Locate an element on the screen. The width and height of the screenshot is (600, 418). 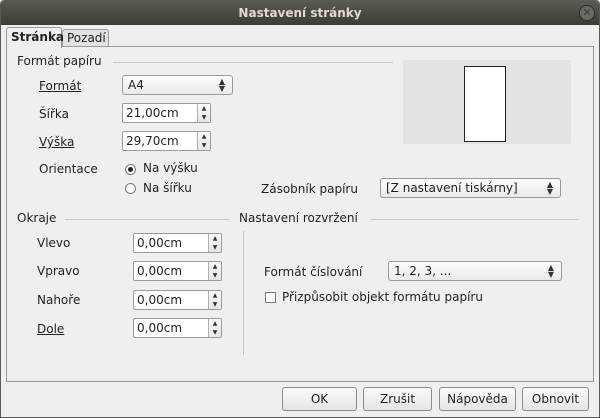
margin-right-value: 0,00cm is located at coordinates (160, 271).